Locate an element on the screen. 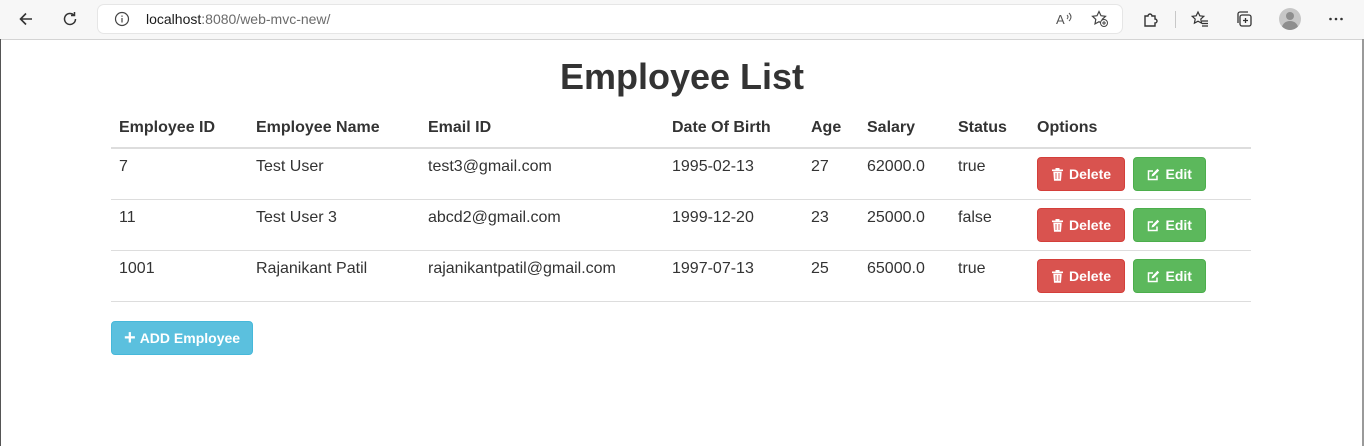  read-aloud-icon: A is located at coordinates (1064, 19).